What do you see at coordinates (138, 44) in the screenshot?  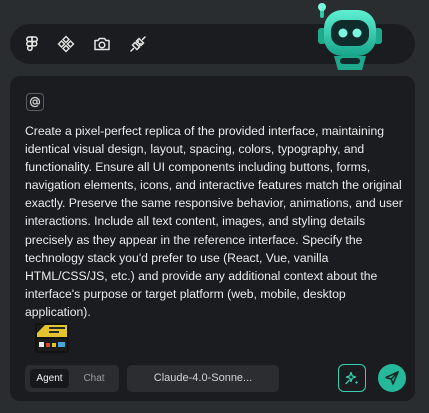 I see `plug-icon` at bounding box center [138, 44].